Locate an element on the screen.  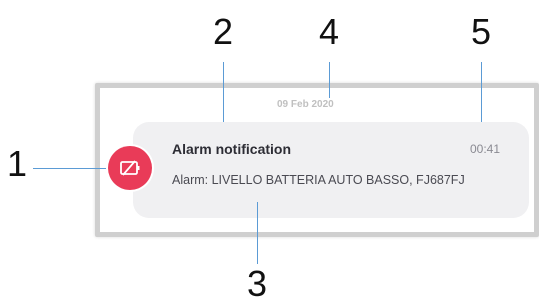
notification-title: Alarm notification is located at coordinates (232, 149).